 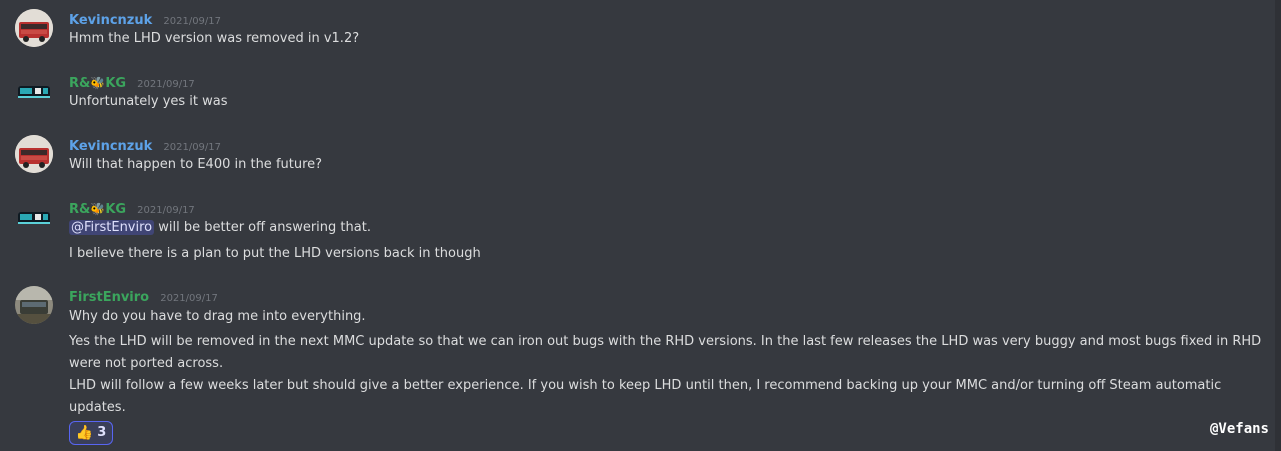 What do you see at coordinates (1239, 429) in the screenshot?
I see `watermark: @Vefans` at bounding box center [1239, 429].